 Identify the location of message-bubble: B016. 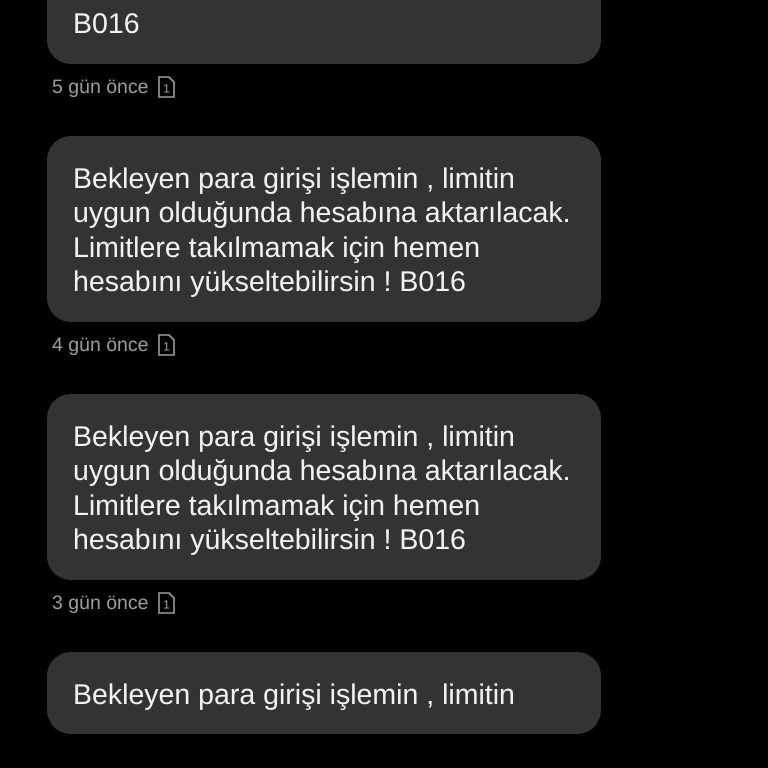
(324, 32).